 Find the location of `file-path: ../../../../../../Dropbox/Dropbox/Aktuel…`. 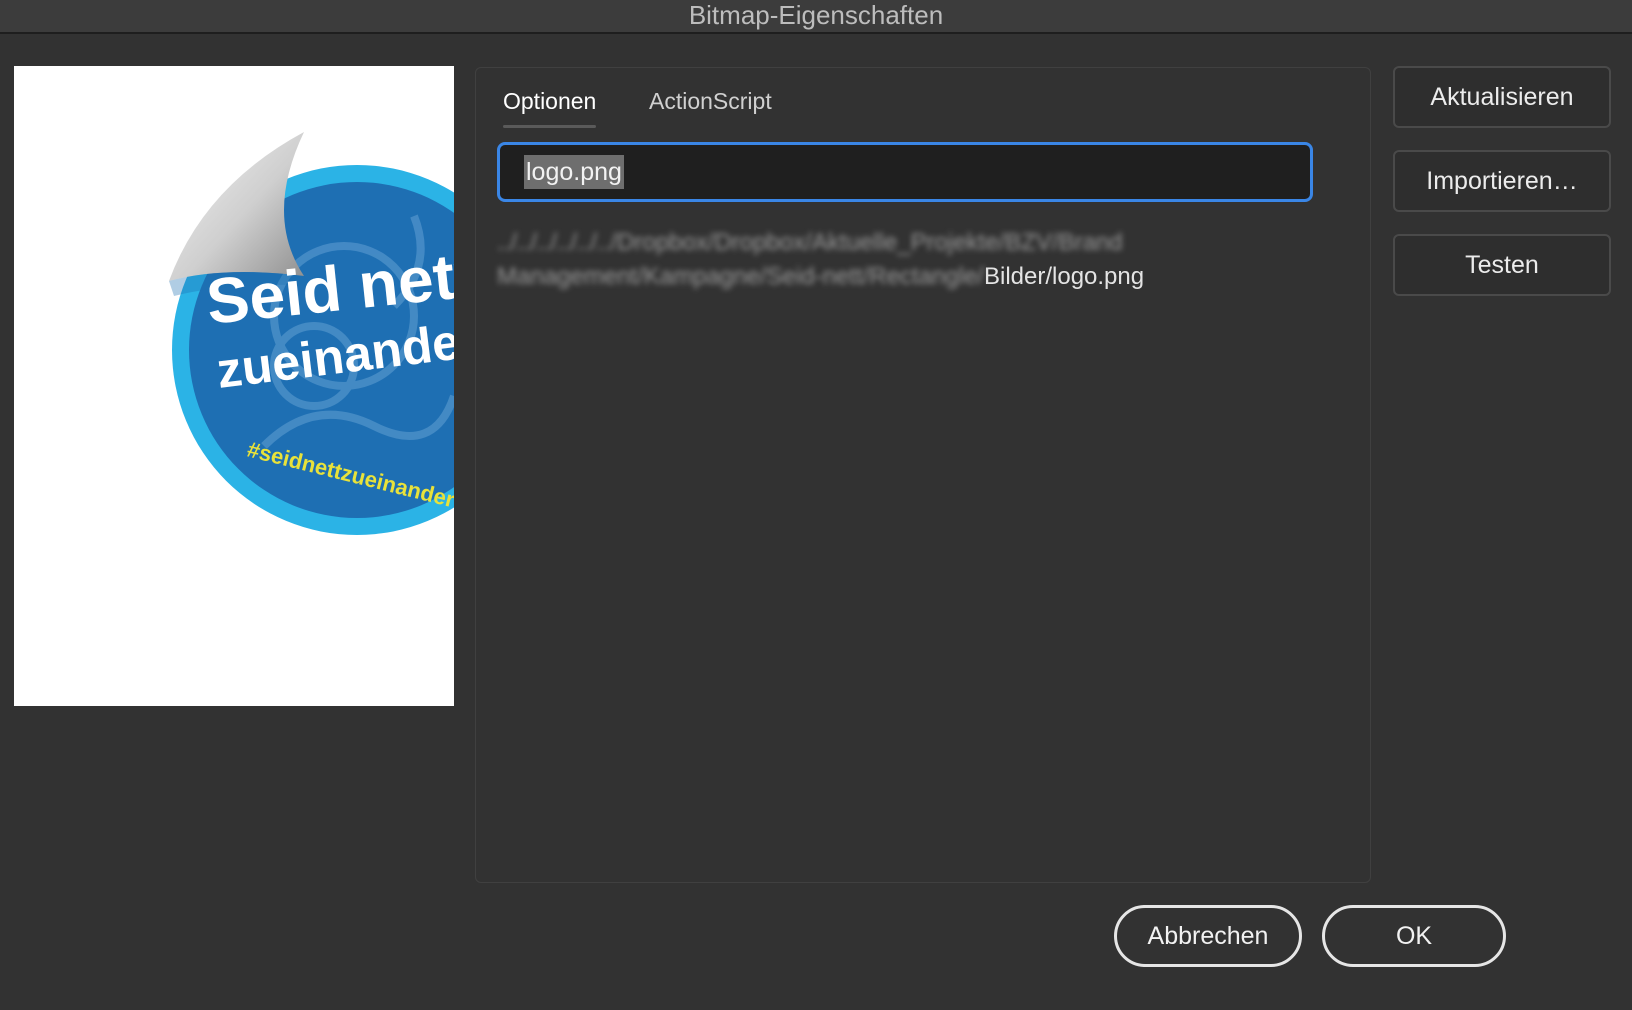

file-path: ../../../../../../Dropbox/Dropbox/Aktuel… is located at coordinates (927, 260).